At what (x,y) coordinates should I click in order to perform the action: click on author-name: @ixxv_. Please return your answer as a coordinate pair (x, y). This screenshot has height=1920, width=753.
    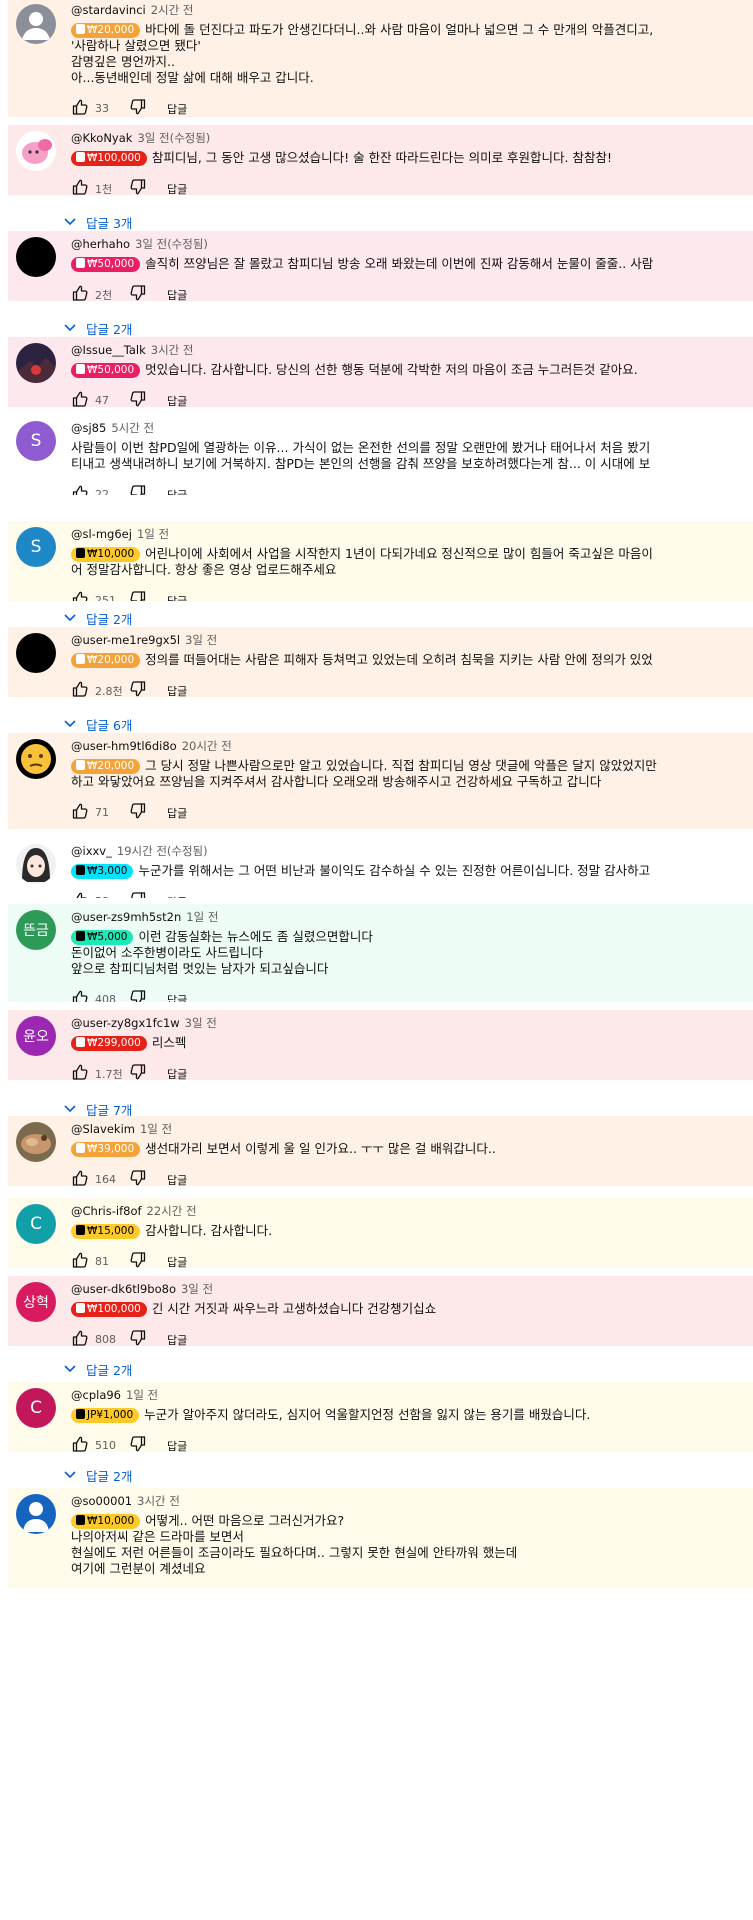
    Looking at the image, I should click on (91, 851).